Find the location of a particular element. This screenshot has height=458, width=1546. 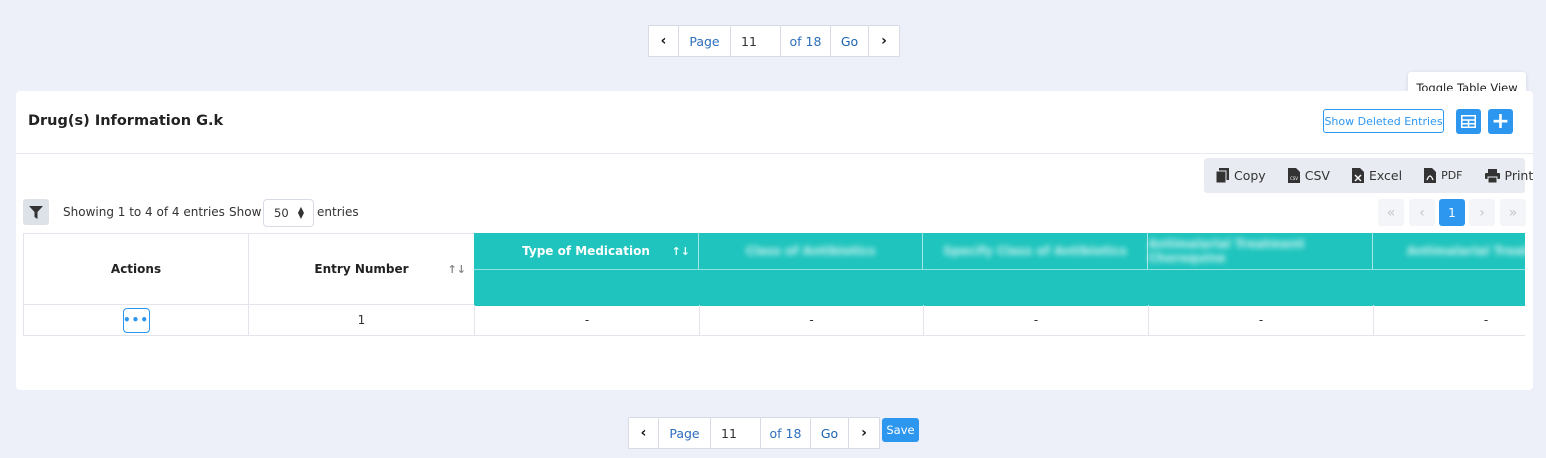

column-antimalarial-1: Antimalarial Treatment Choroquine - is located at coordinates (1260, 284).